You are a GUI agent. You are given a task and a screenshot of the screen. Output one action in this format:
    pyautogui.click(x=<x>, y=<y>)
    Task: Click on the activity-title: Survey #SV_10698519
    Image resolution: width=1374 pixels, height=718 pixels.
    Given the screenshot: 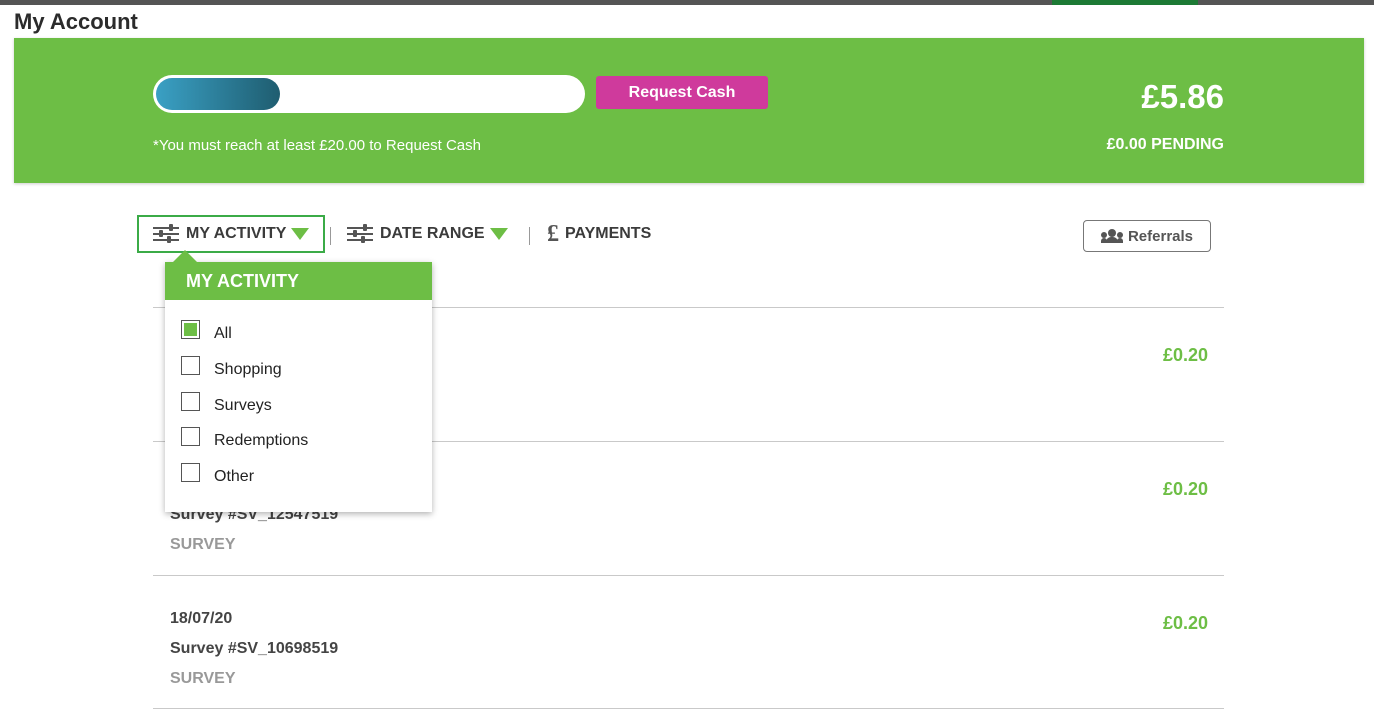 What is the action you would take?
    pyautogui.click(x=254, y=648)
    